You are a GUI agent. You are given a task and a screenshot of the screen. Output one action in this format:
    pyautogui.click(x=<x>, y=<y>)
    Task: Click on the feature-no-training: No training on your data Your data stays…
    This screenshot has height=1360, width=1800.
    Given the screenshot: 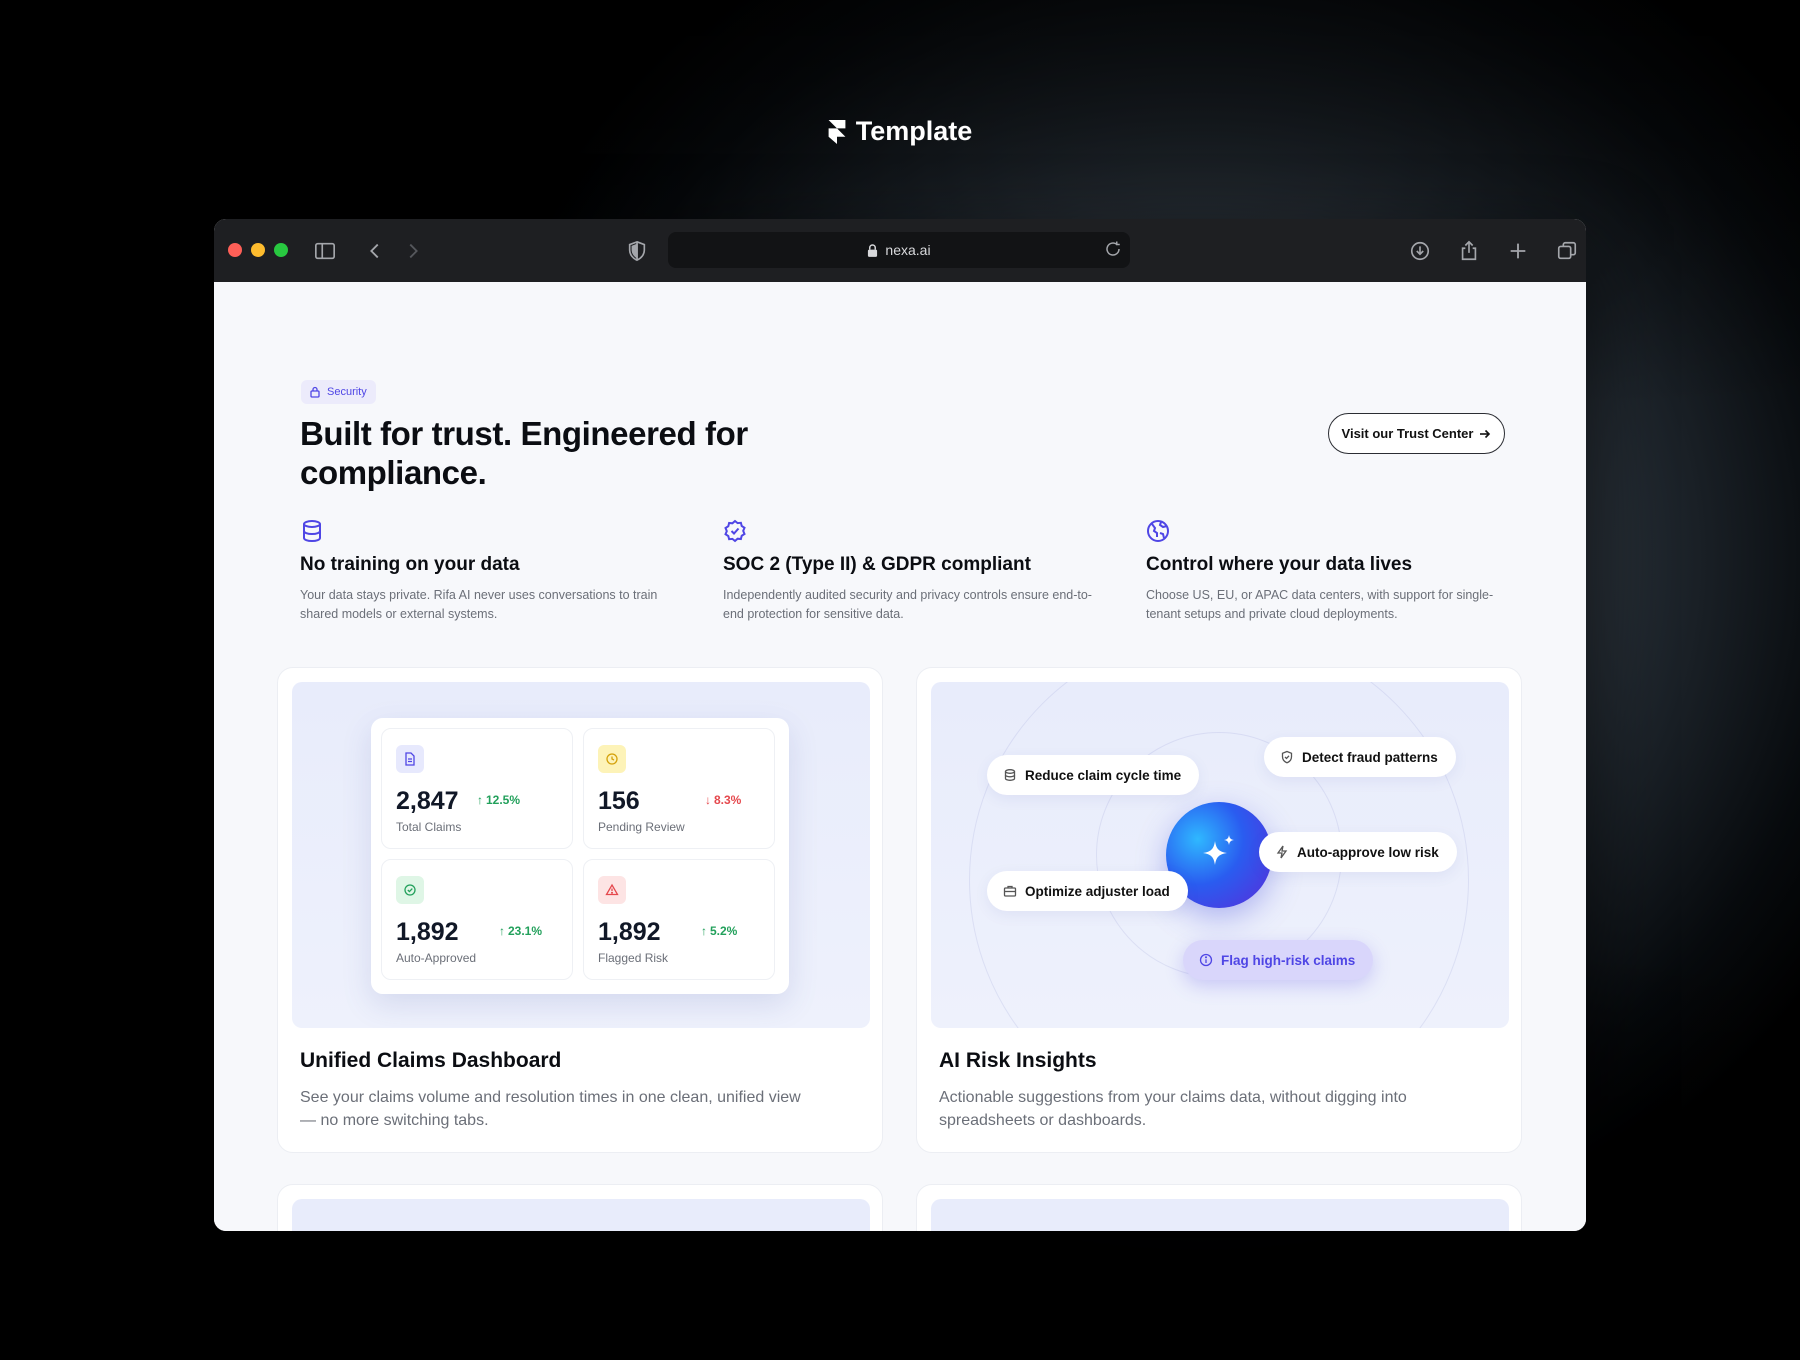 What is the action you would take?
    pyautogui.click(x=490, y=571)
    